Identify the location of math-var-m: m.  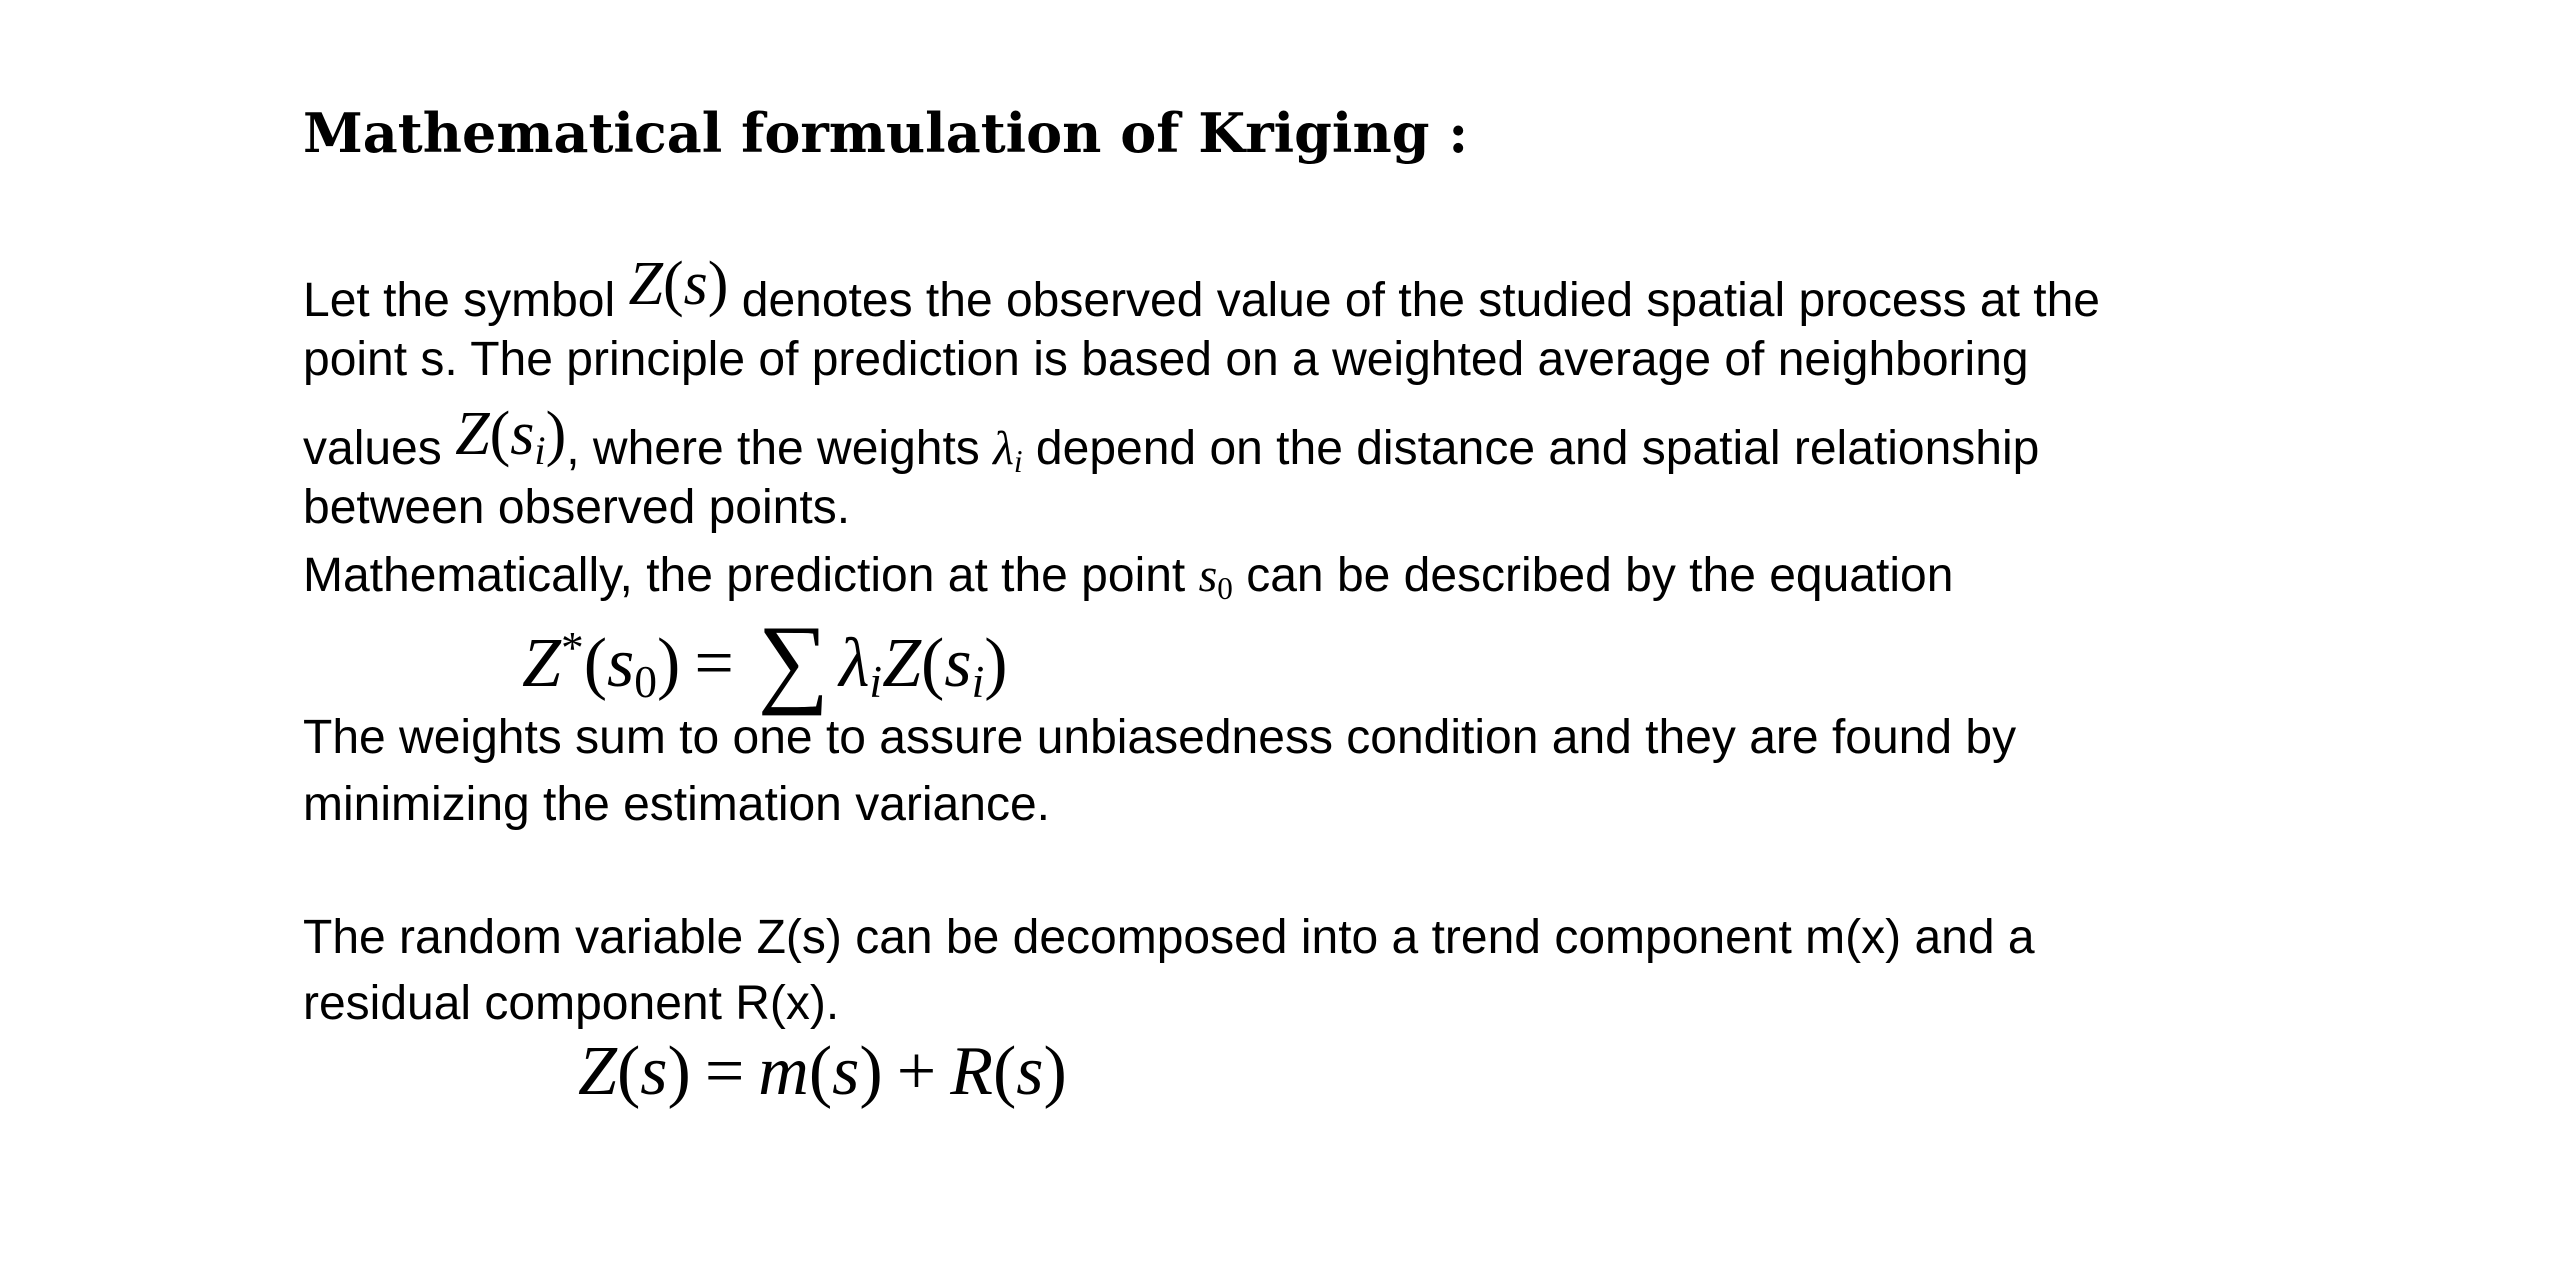
(783, 1071).